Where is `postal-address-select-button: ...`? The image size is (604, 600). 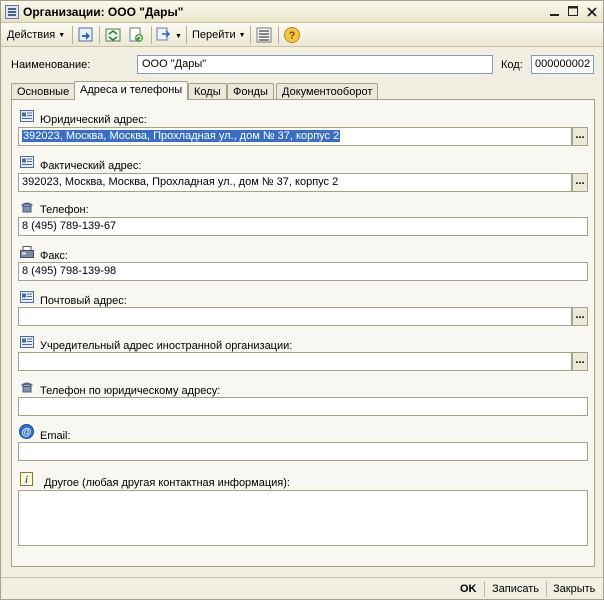 postal-address-select-button: ... is located at coordinates (580, 316).